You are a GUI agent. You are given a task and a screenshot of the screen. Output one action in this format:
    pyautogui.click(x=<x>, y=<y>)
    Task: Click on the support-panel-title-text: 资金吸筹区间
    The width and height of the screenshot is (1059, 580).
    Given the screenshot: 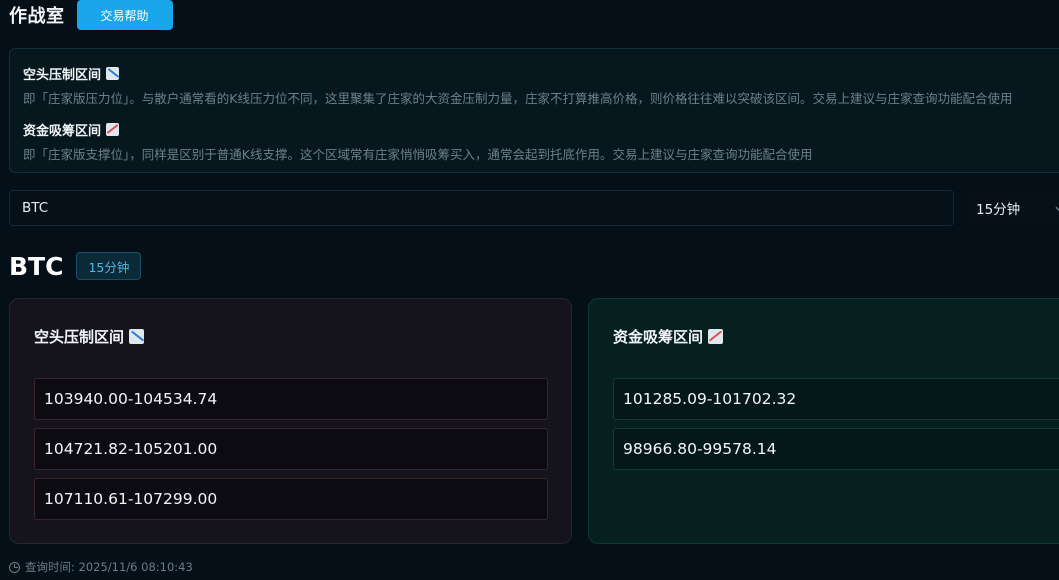 What is the action you would take?
    pyautogui.click(x=658, y=337)
    